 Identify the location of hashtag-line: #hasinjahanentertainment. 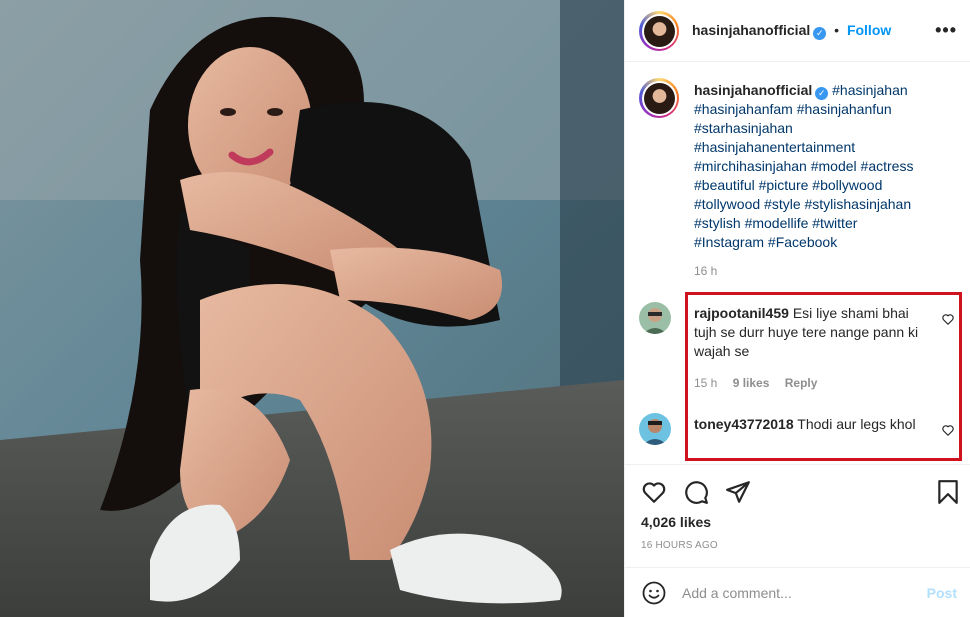
(829, 147).